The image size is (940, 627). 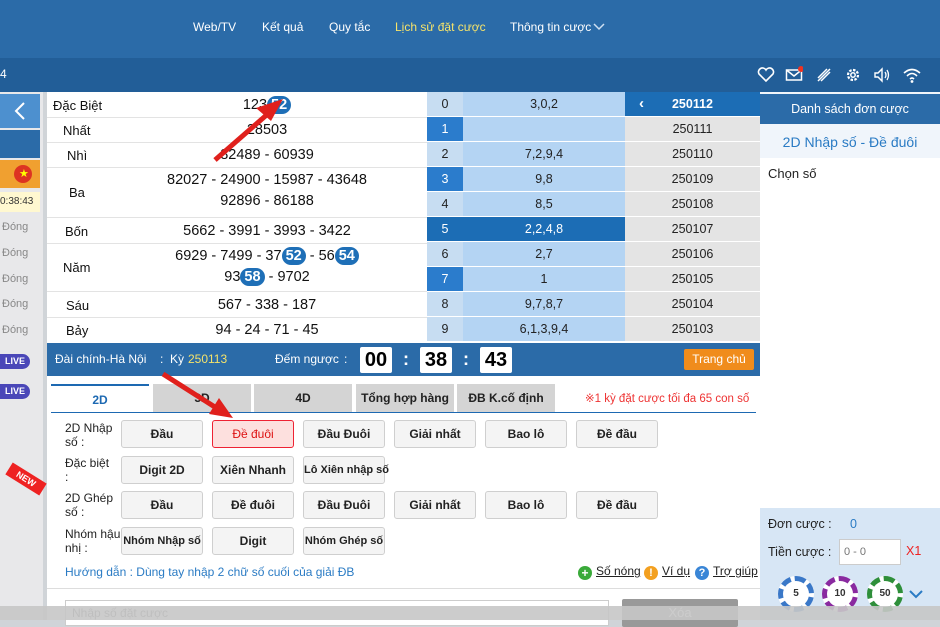 What do you see at coordinates (702, 573) in the screenshot?
I see `help-icon: ?` at bounding box center [702, 573].